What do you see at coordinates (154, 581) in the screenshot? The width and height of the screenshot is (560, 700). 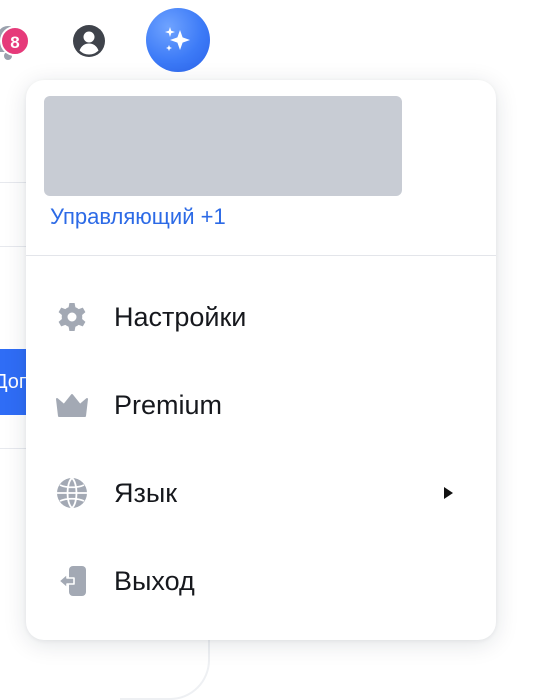 I see `menu-item-label: Выход` at bounding box center [154, 581].